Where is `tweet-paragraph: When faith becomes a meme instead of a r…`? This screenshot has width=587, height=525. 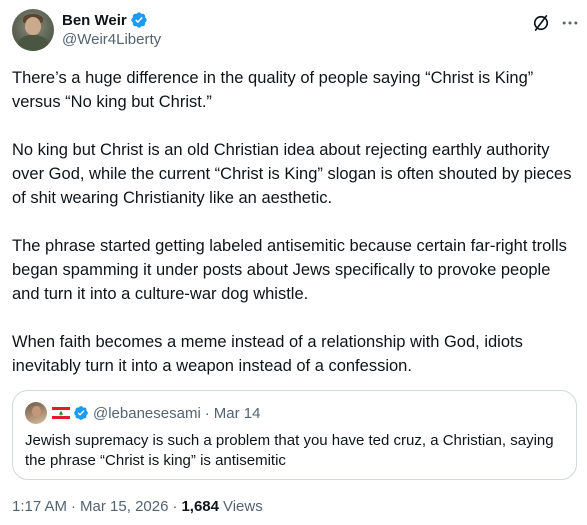
tweet-paragraph: When faith becomes a meme instead of a r… is located at coordinates (267, 354).